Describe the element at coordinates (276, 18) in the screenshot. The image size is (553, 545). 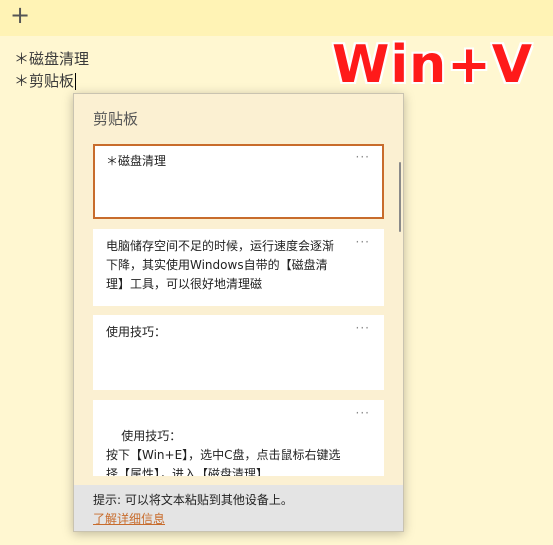
I see `note-toolbar: +` at that location.